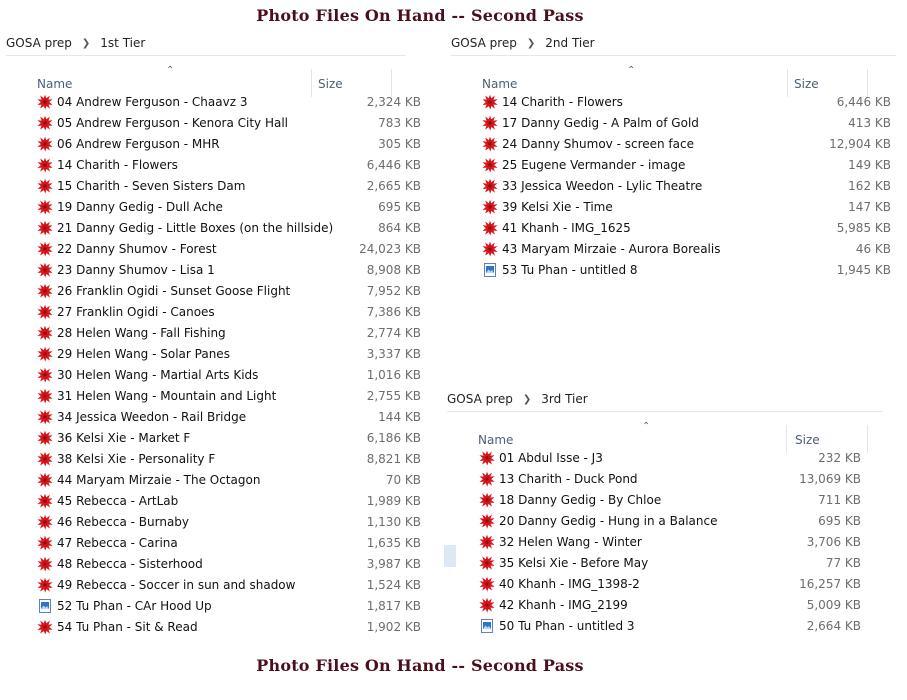 This screenshot has width=907, height=700. Describe the element at coordinates (229, 144) in the screenshot. I see `file-row: 06 Andrew Ferguson - MHR 305 KB` at that location.